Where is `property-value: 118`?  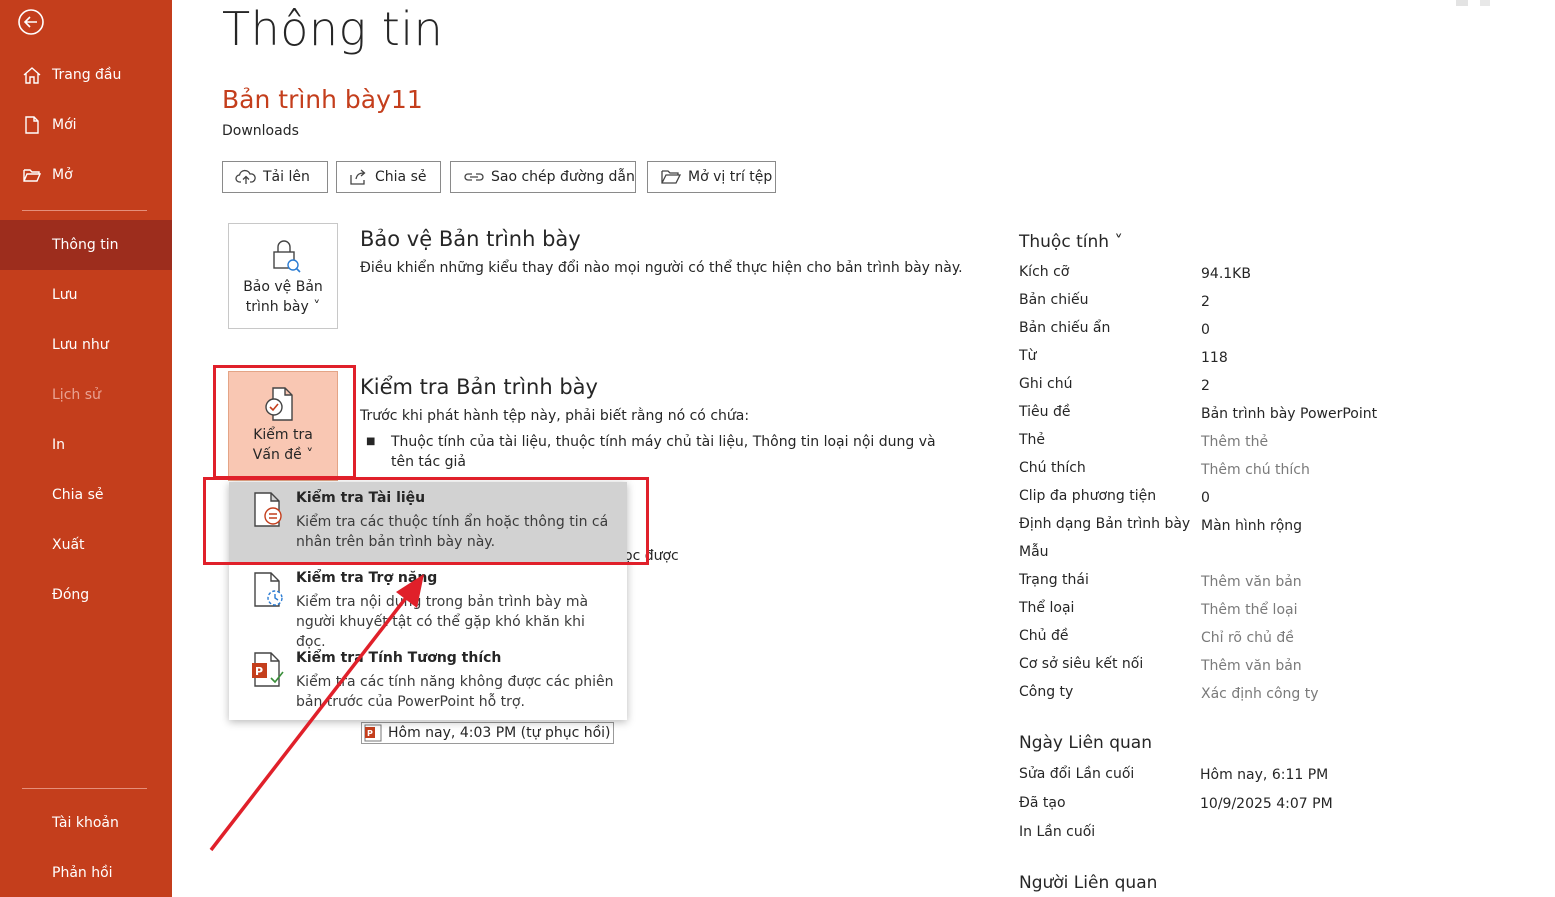 property-value: 118 is located at coordinates (1214, 358).